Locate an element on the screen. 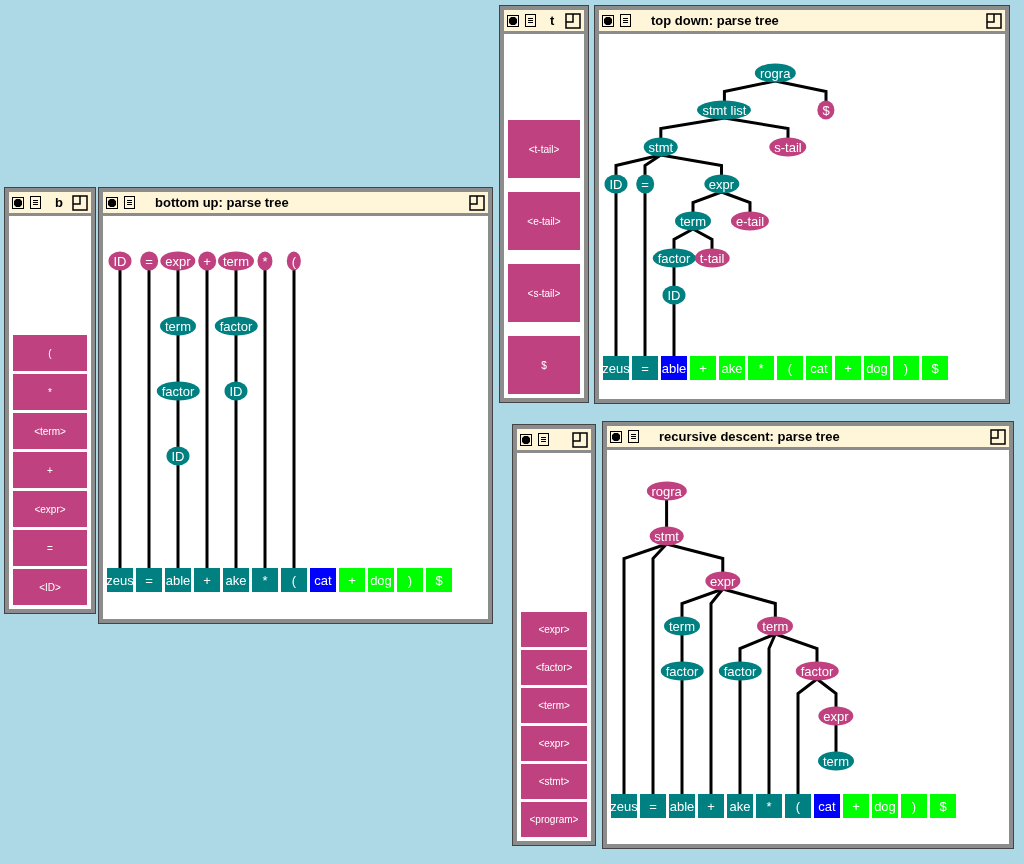 This screenshot has width=1024, height=864. tree-node: ( is located at coordinates (294, 261).